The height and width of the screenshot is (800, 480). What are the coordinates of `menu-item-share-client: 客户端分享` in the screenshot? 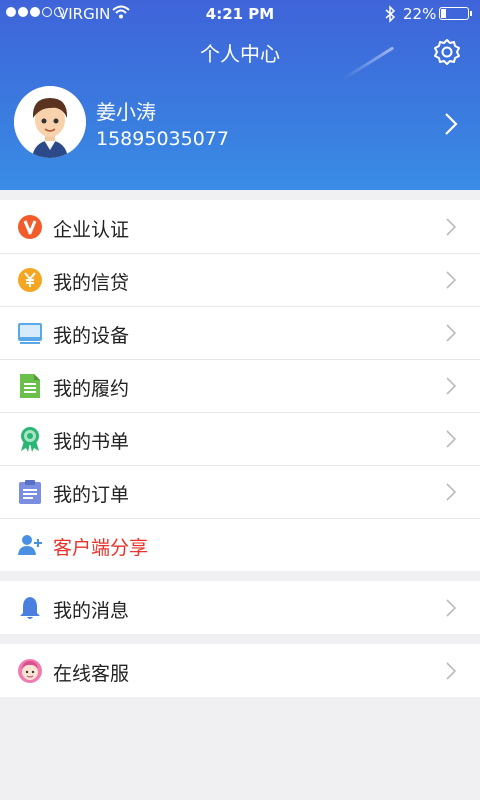 It's located at (240, 544).